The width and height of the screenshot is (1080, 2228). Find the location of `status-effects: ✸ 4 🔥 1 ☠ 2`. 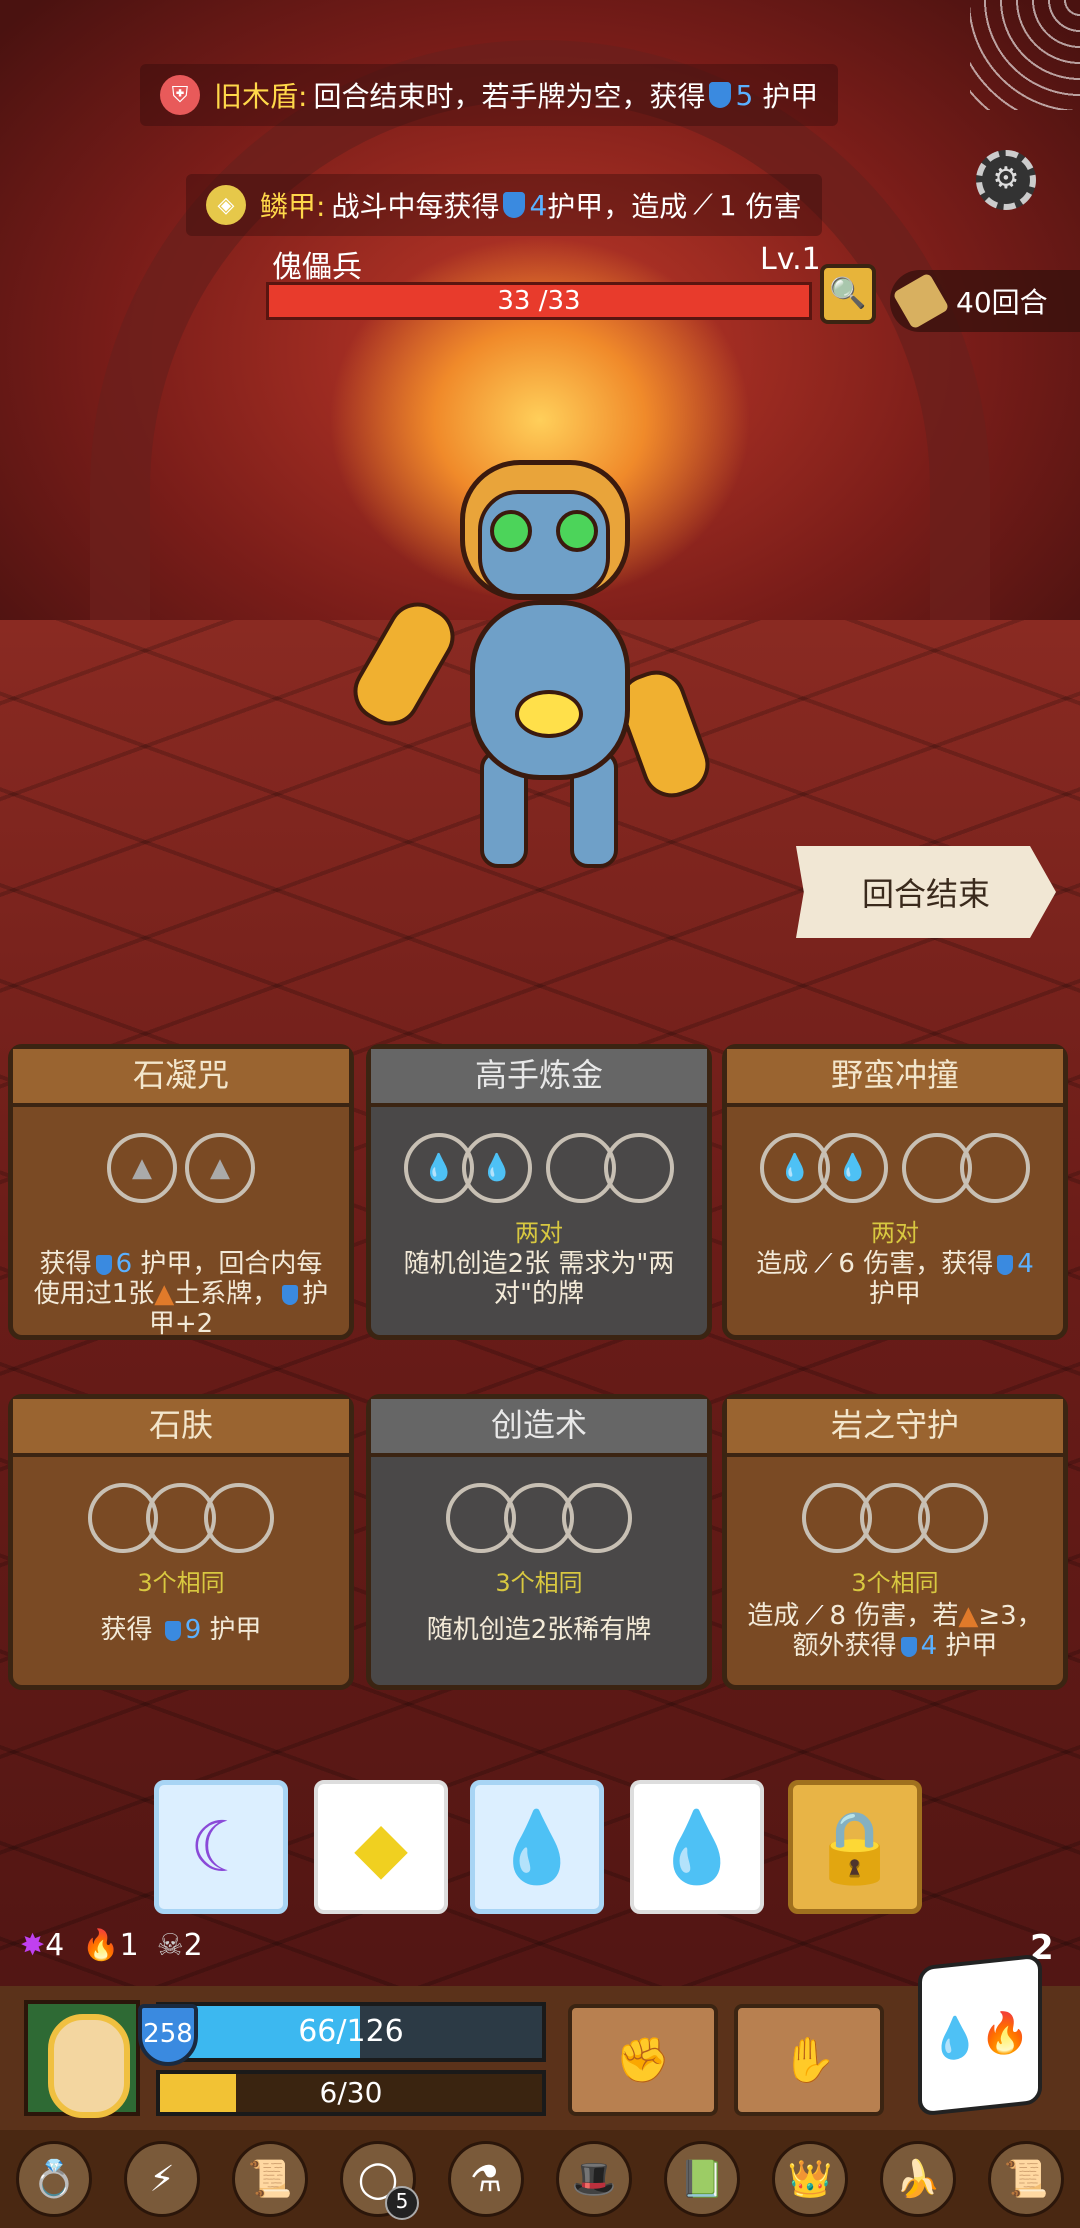

status-effects: ✸ 4 🔥 1 ☠ 2 is located at coordinates (111, 1945).